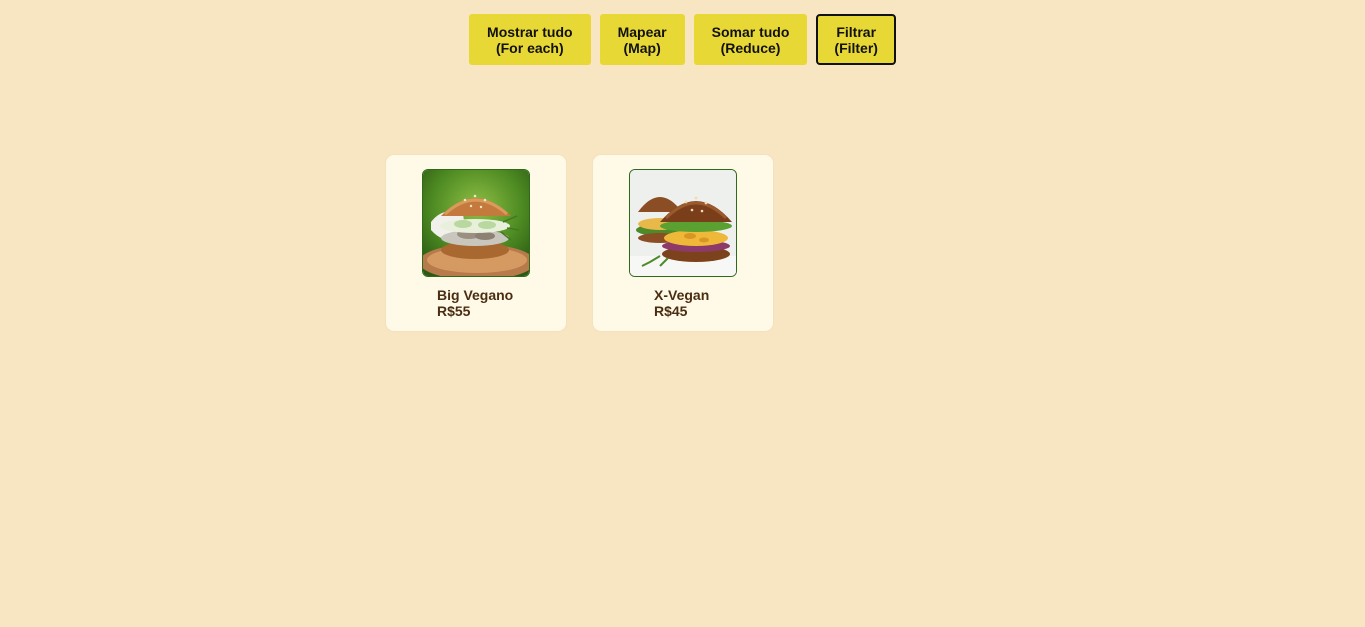  I want to click on sum-all-button-label: Somar tudo, so click(750, 31).